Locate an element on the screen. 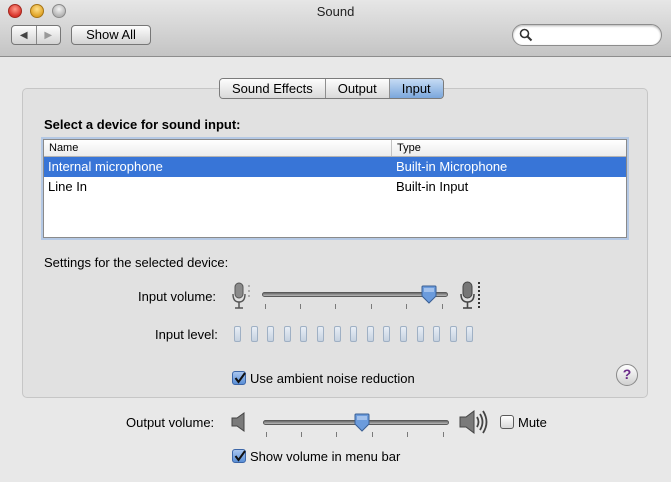  tab-sound-effects: Sound Effects is located at coordinates (272, 88).